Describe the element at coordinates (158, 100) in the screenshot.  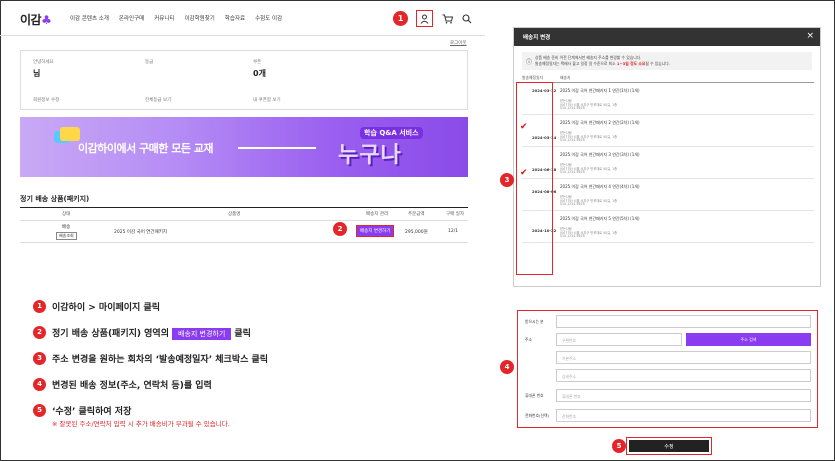
I see `all-grades-link: 전체등급 보기` at that location.